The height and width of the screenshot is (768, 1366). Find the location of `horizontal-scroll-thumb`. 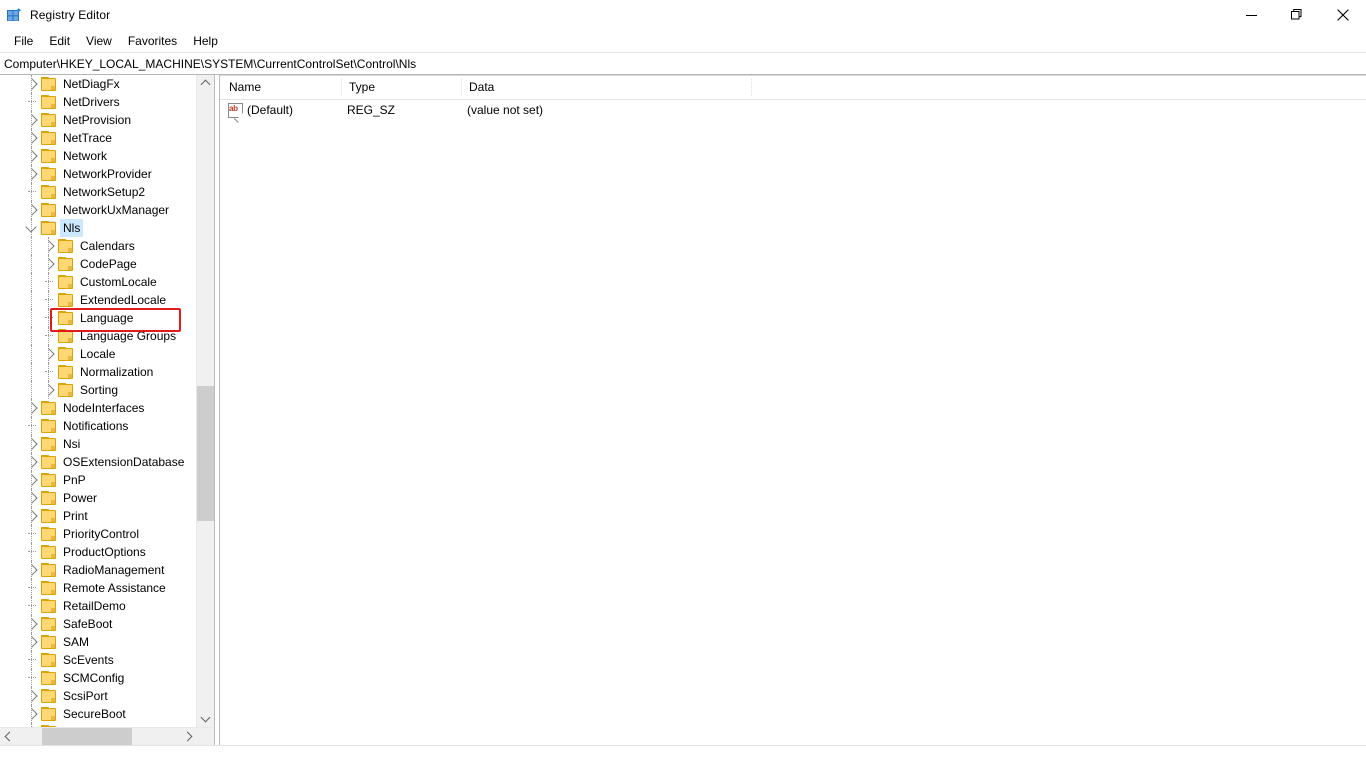

horizontal-scroll-thumb is located at coordinates (87, 736).